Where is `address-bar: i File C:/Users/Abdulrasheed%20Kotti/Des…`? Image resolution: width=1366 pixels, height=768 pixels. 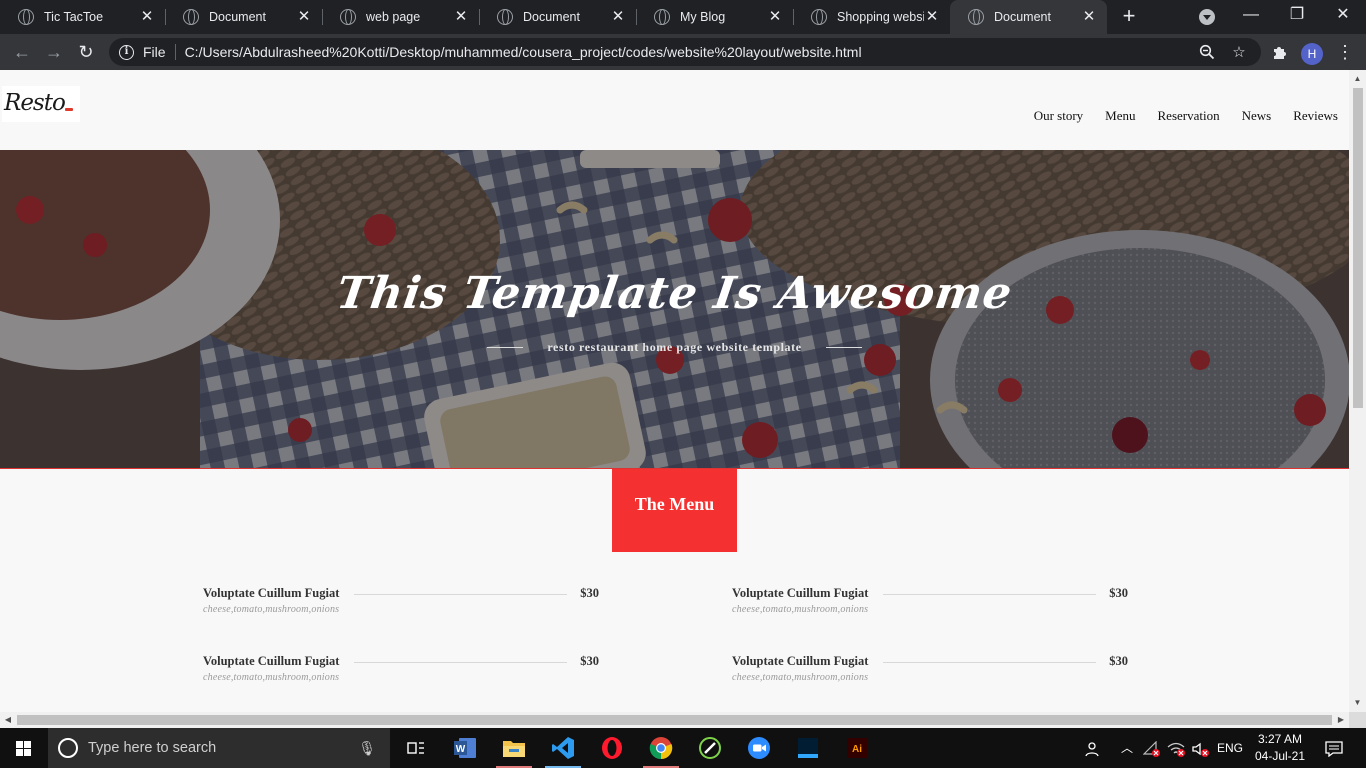
address-bar: i File C:/Users/Abdulrasheed%20Kotti/Des… is located at coordinates (685, 52).